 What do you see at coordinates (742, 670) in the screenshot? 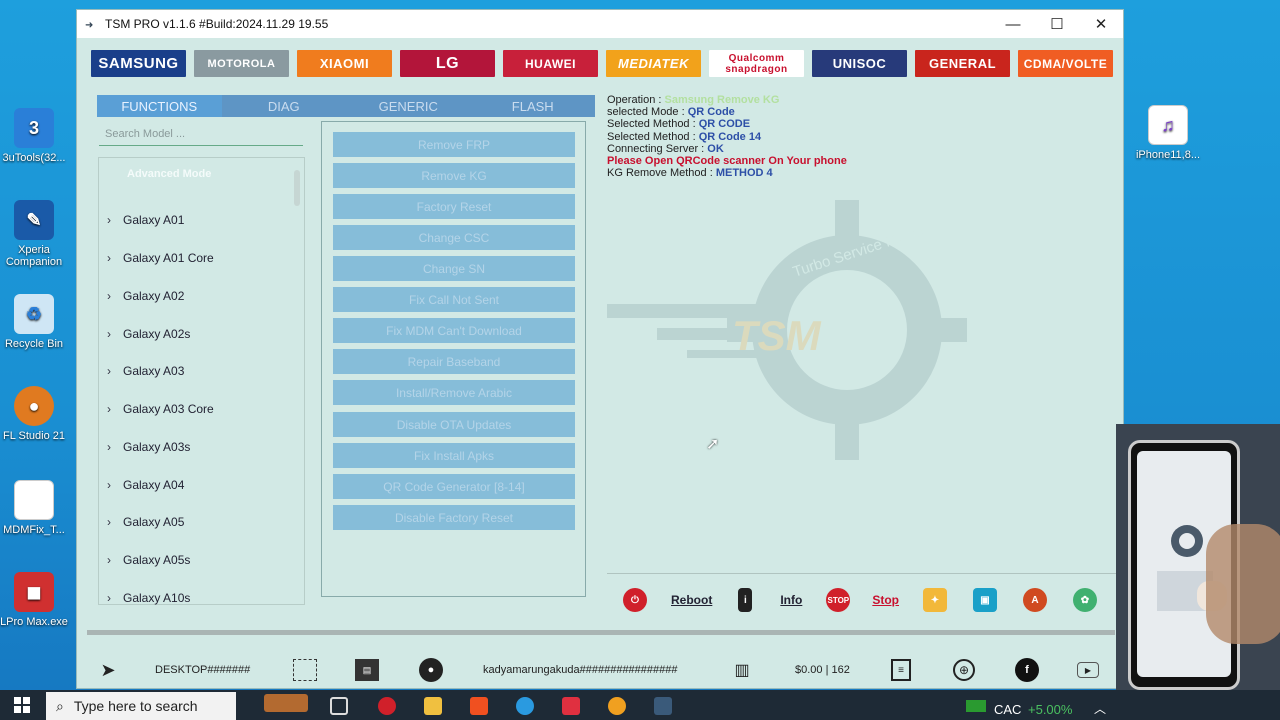
I see `credits-icon: ▥` at bounding box center [742, 670].